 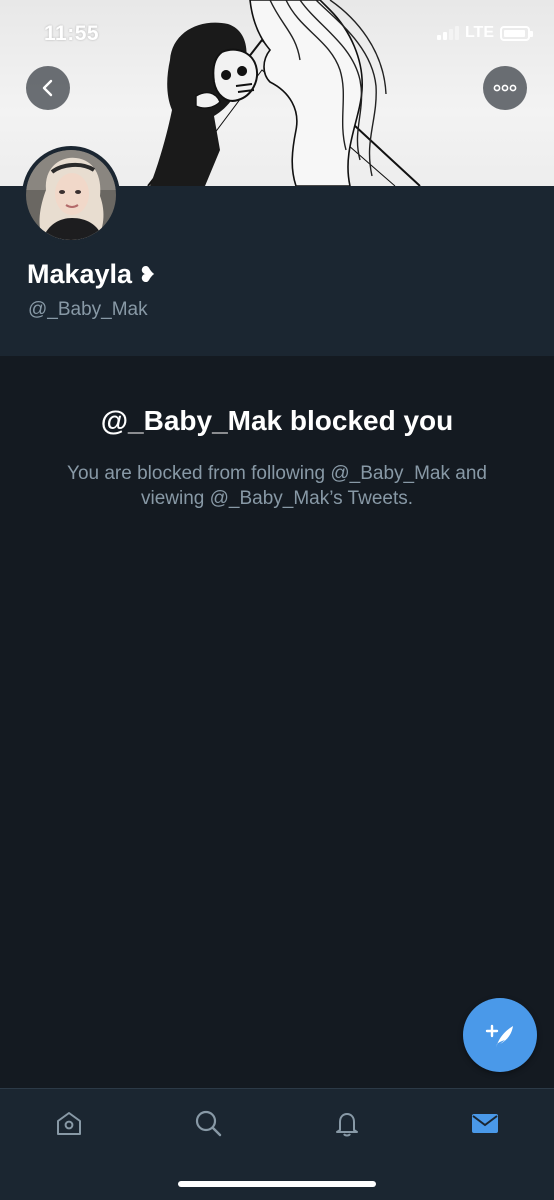 I want to click on home-icon, so click(x=69, y=1123).